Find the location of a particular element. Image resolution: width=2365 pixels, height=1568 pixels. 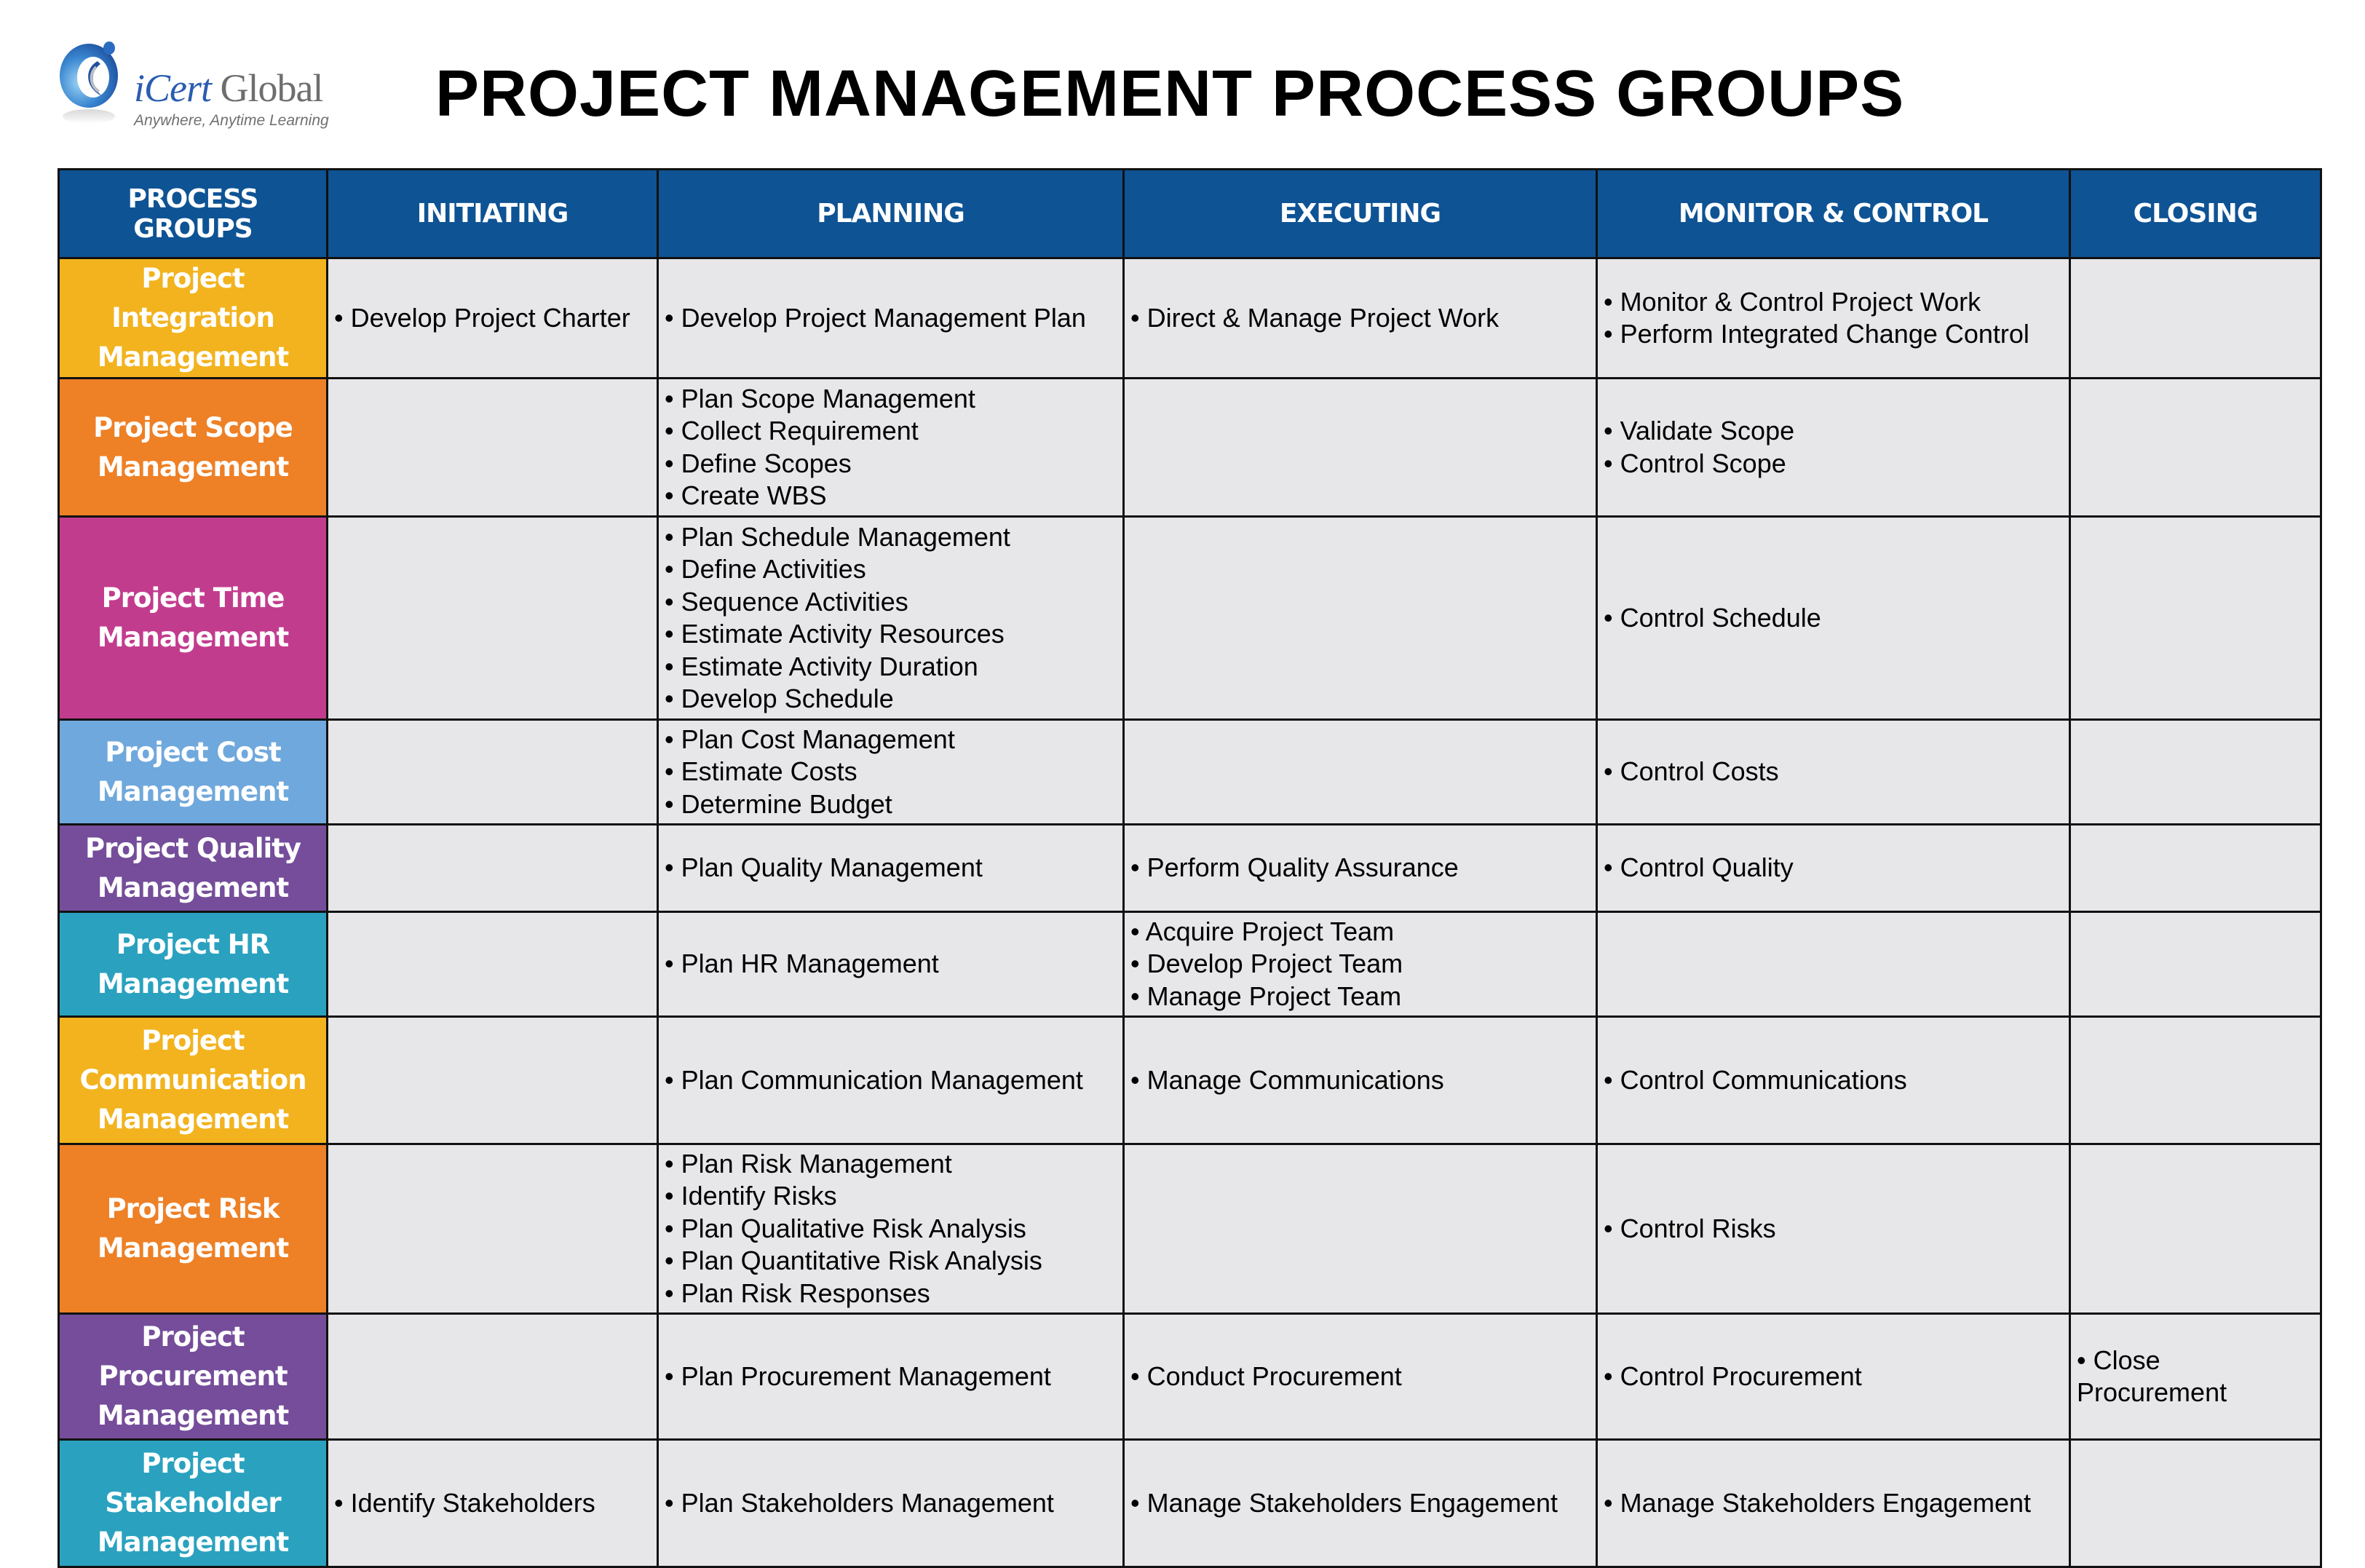

cell-planning: • Develop Project Management Plan is located at coordinates (891, 318).